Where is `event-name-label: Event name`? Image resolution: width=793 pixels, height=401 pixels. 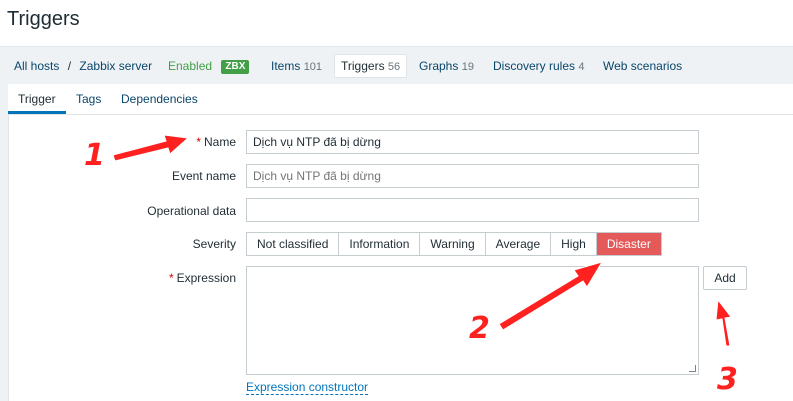
event-name-label: Event name is located at coordinates (203, 176).